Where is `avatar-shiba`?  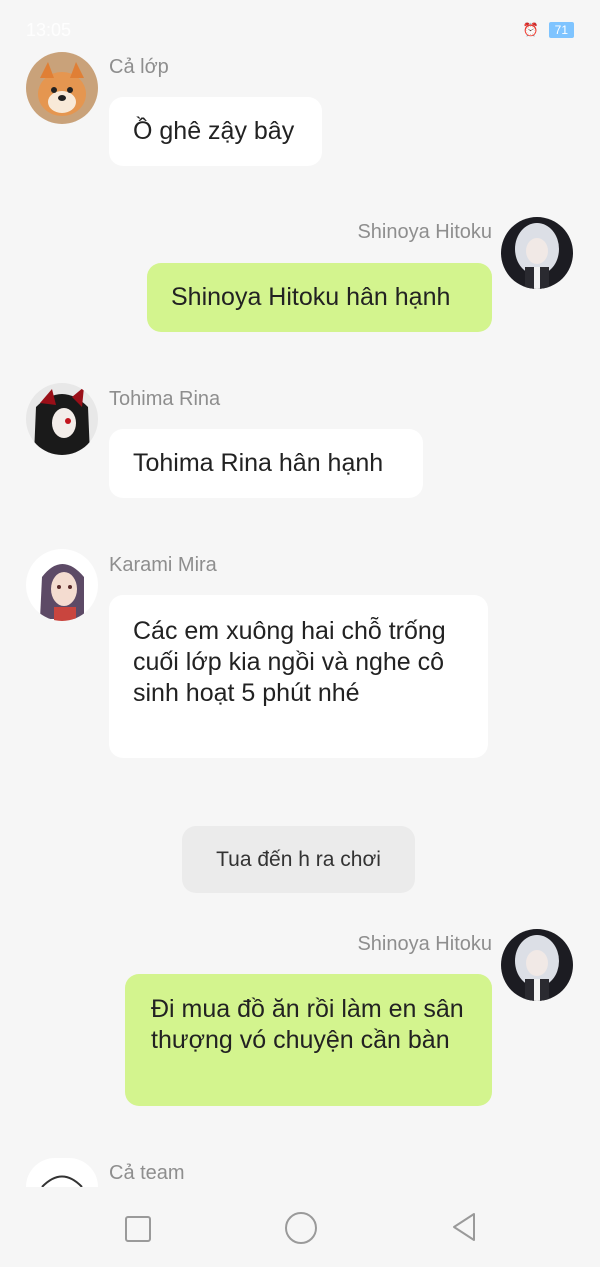 avatar-shiba is located at coordinates (62, 88).